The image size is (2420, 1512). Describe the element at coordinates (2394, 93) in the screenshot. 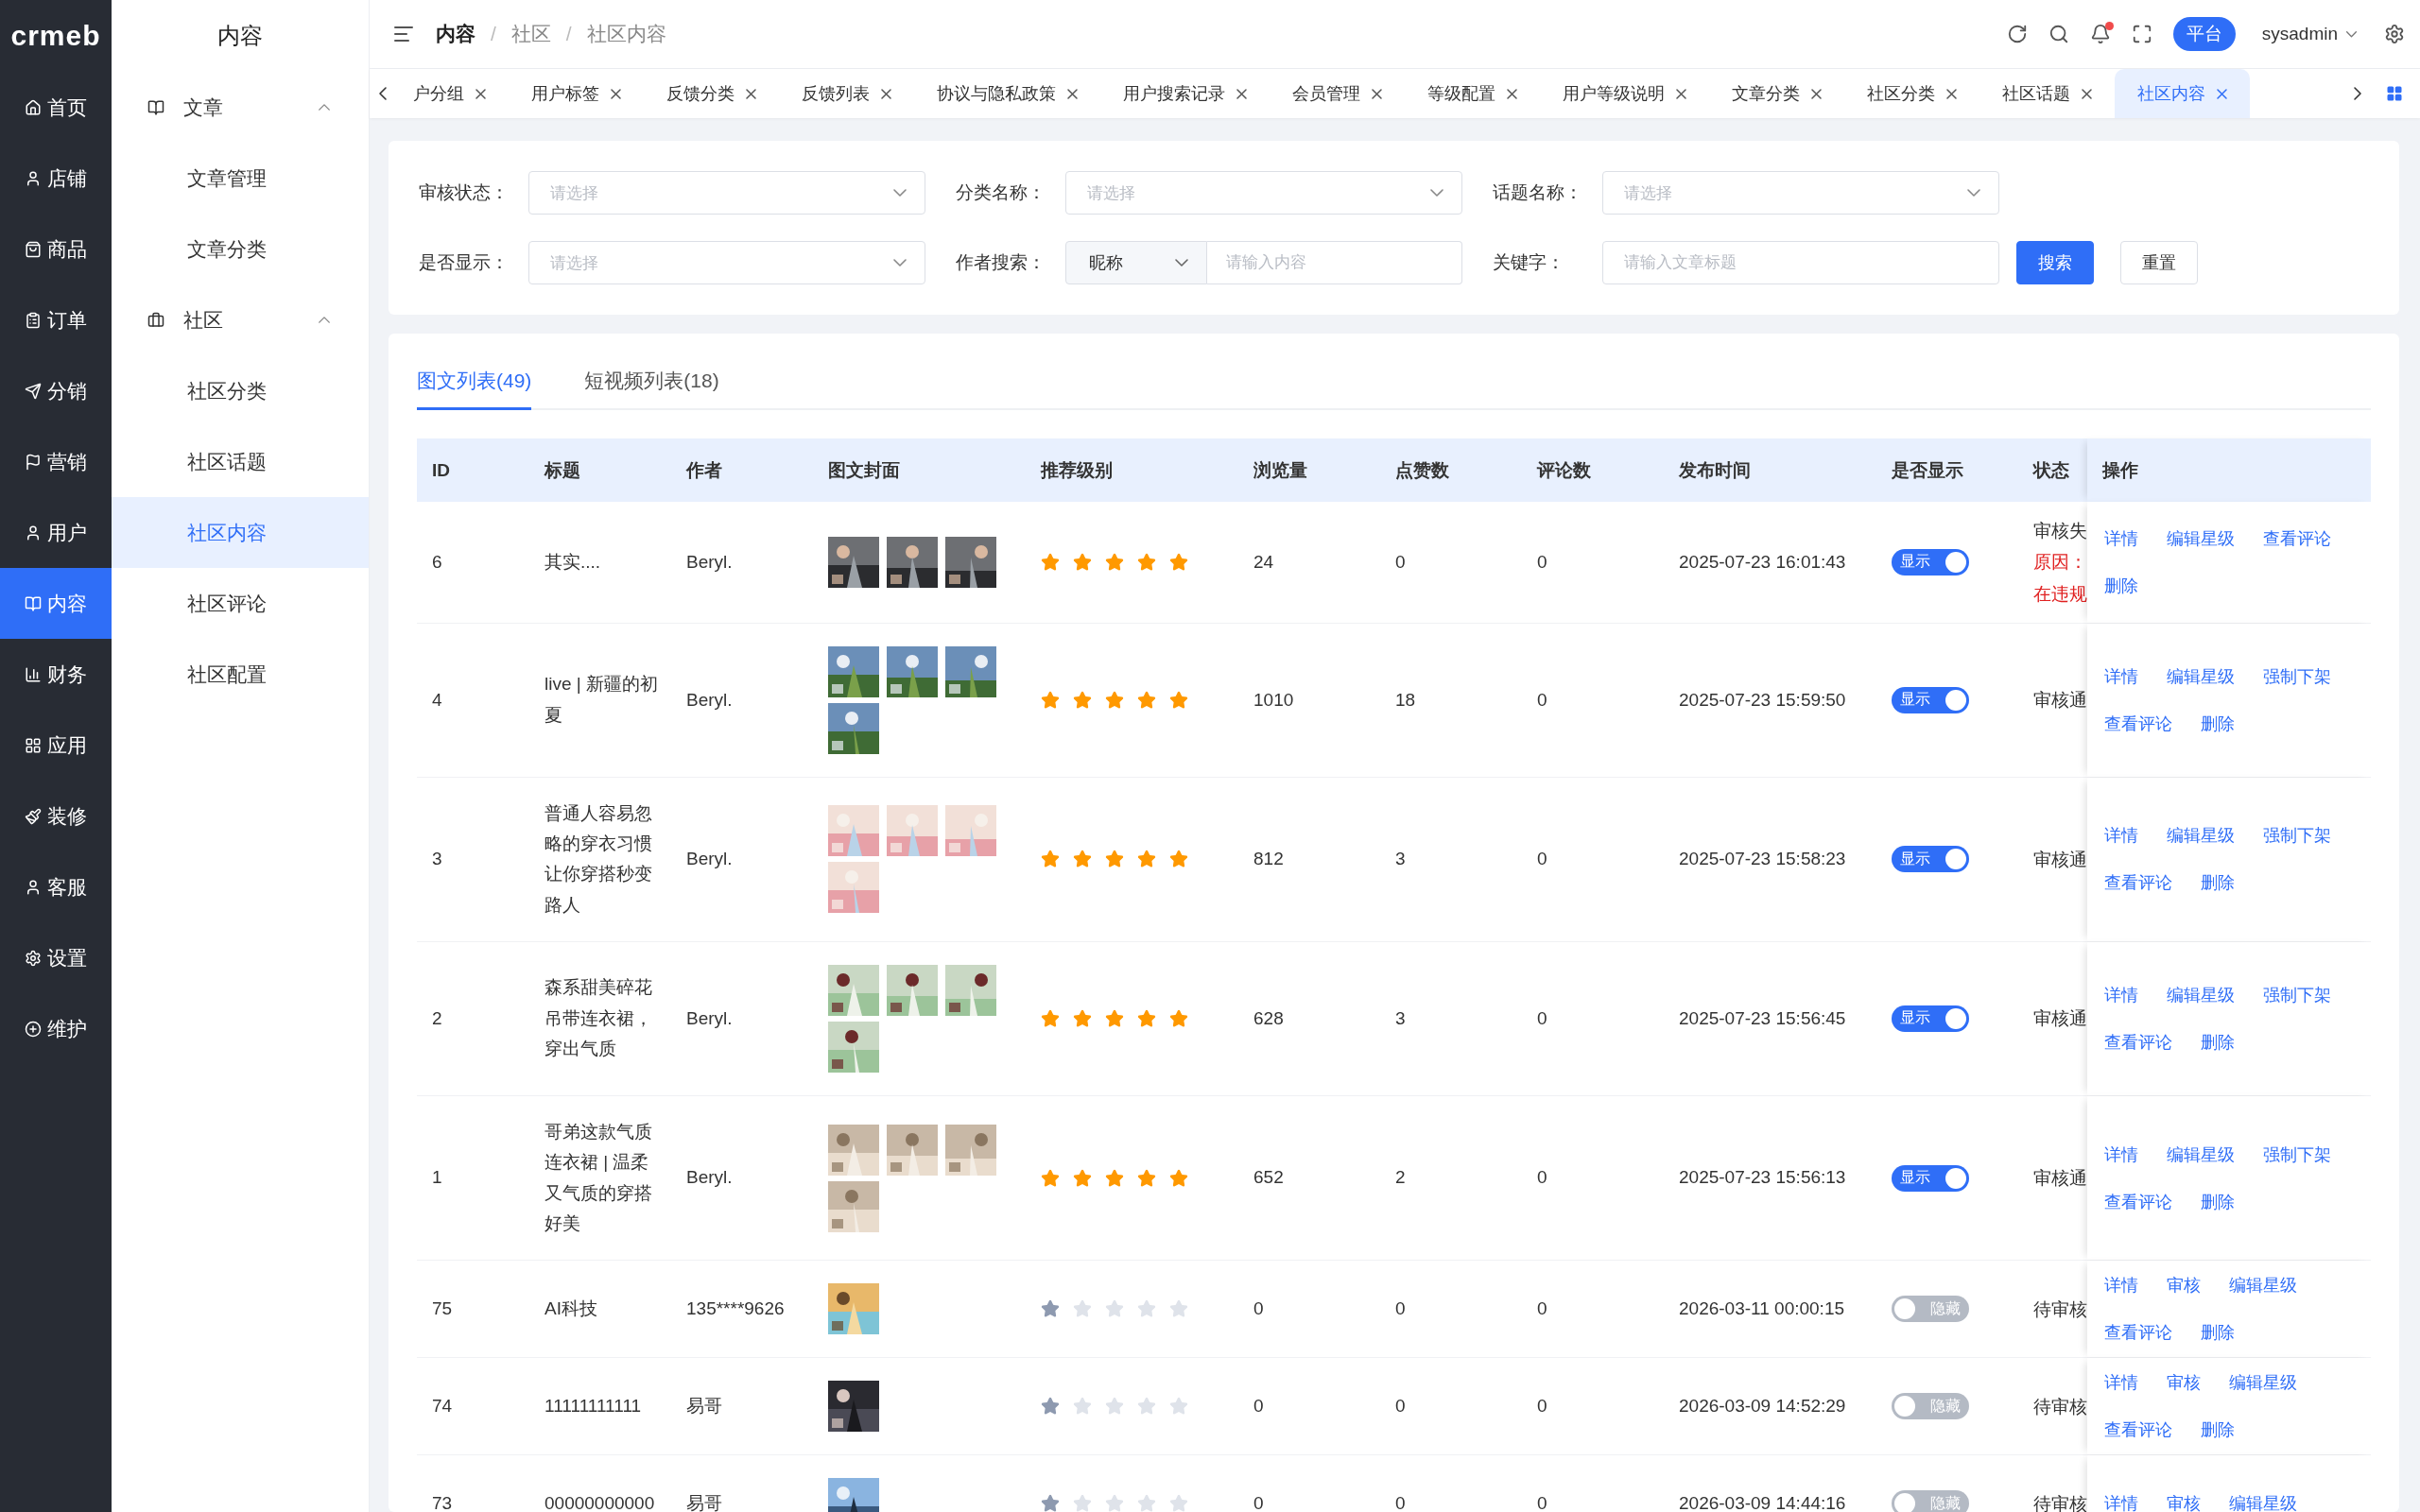

I see `grid-icon` at that location.